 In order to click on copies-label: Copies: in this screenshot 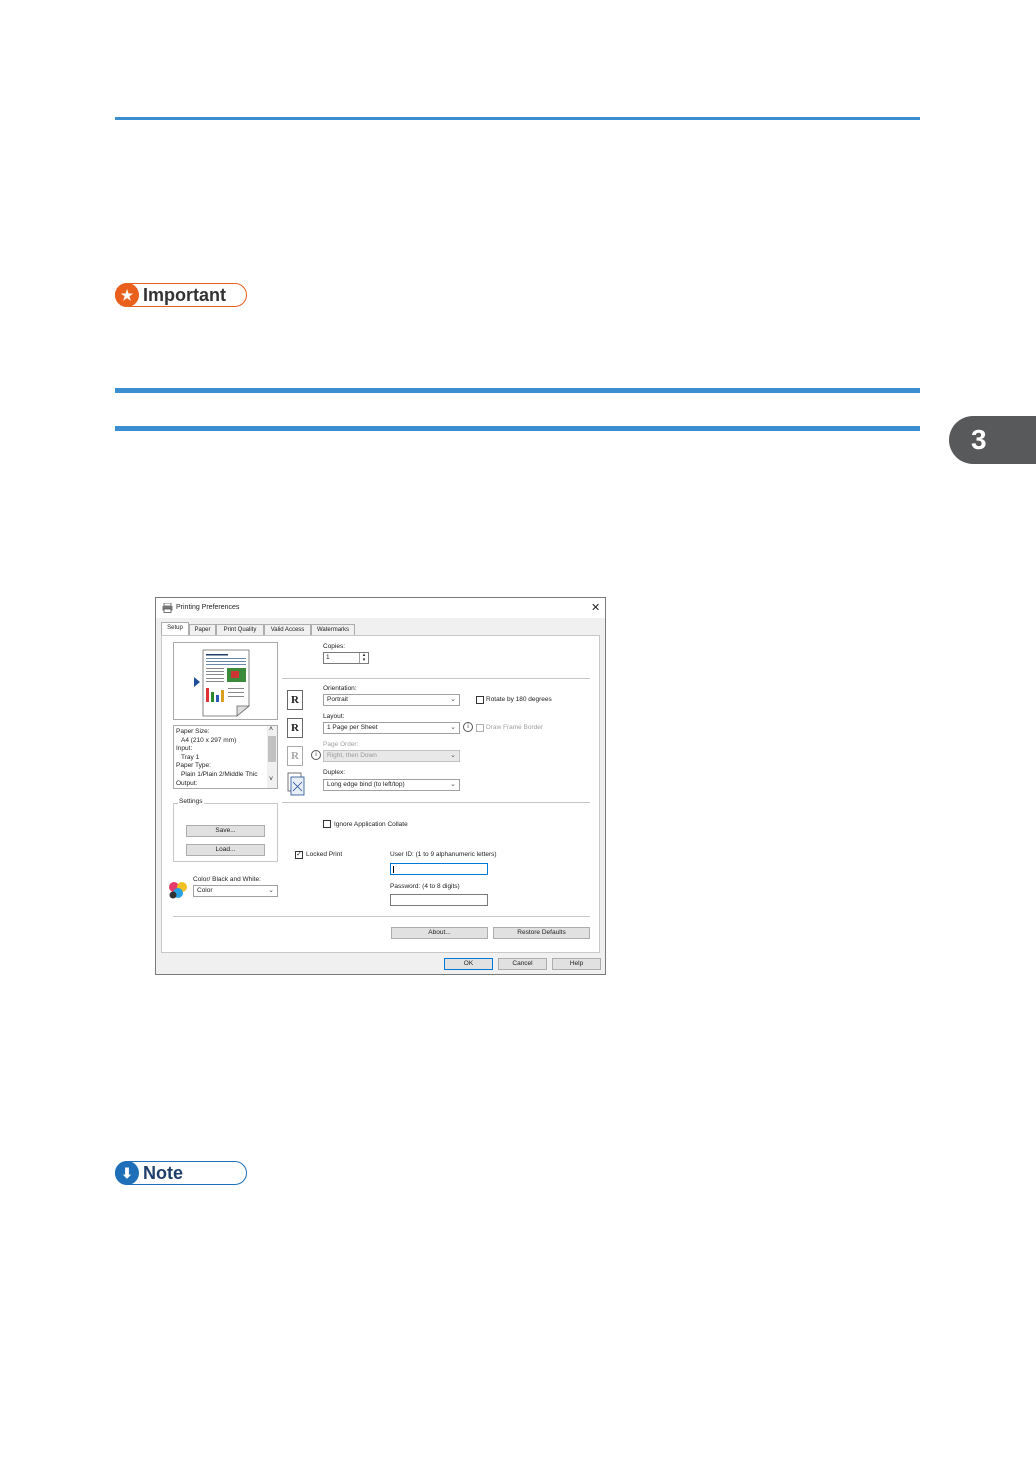, I will do `click(334, 646)`.